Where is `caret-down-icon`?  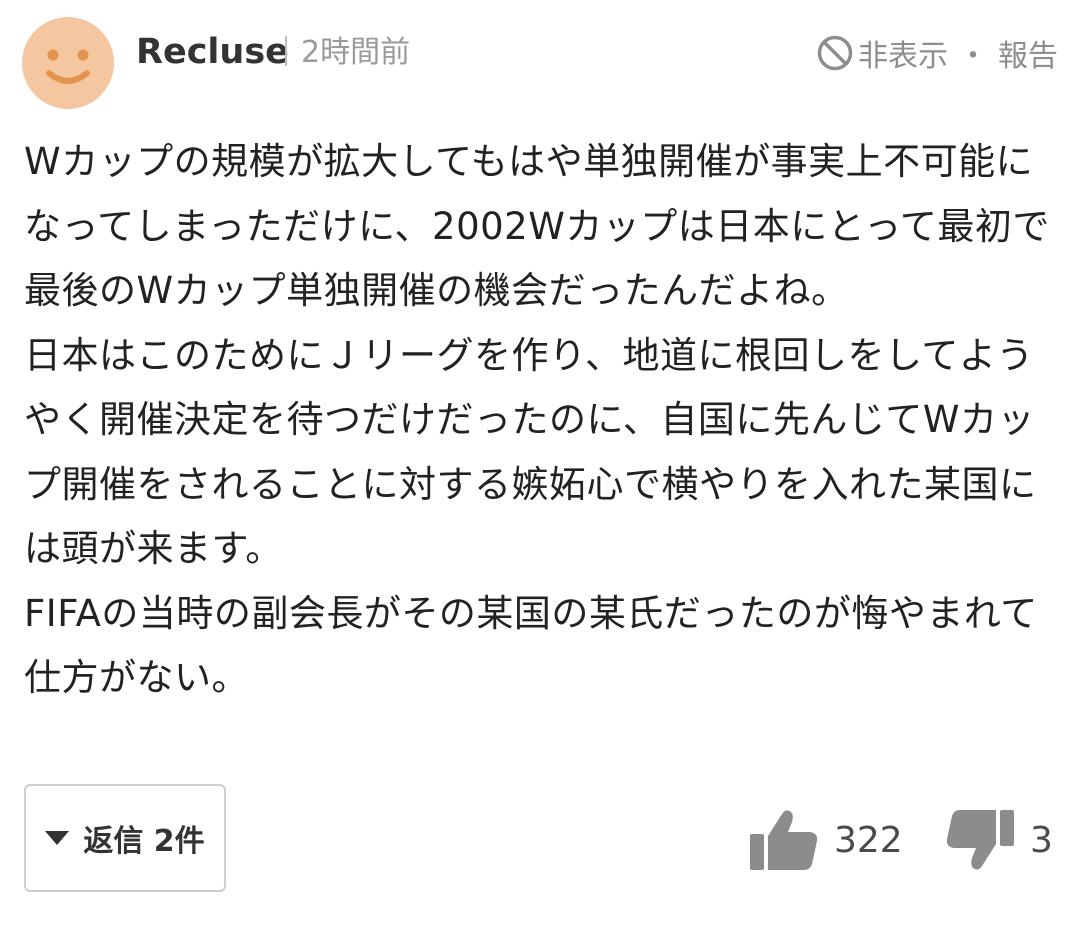 caret-down-icon is located at coordinates (57, 838).